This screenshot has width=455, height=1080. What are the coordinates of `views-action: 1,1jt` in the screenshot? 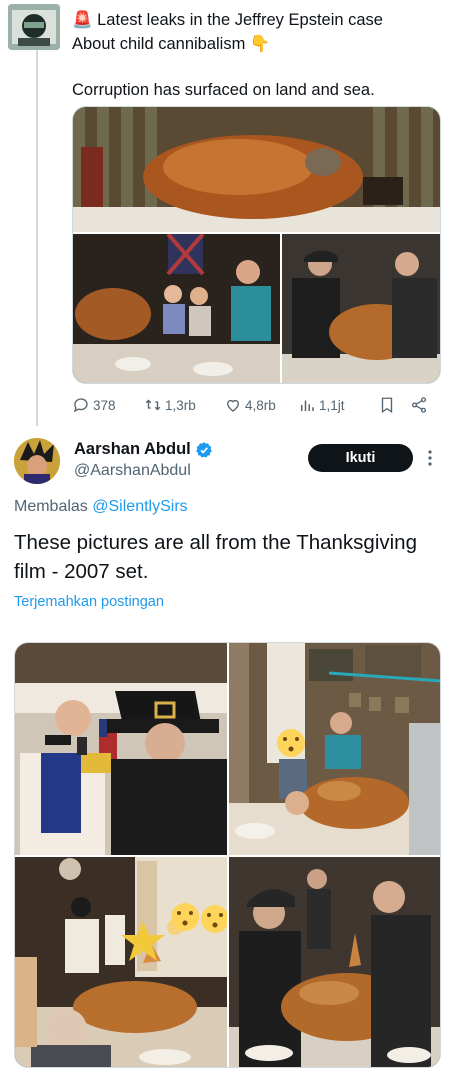 It's located at (338, 405).